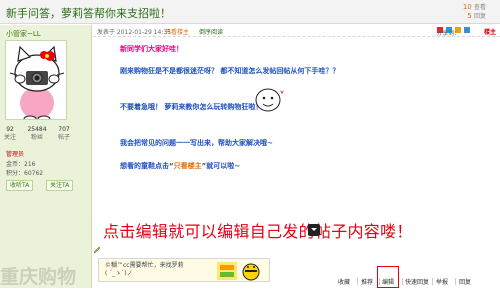 Image resolution: width=500 pixels, height=297 pixels. Describe the element at coordinates (344, 281) in the screenshot. I see `favorite-button: 收藏` at that location.